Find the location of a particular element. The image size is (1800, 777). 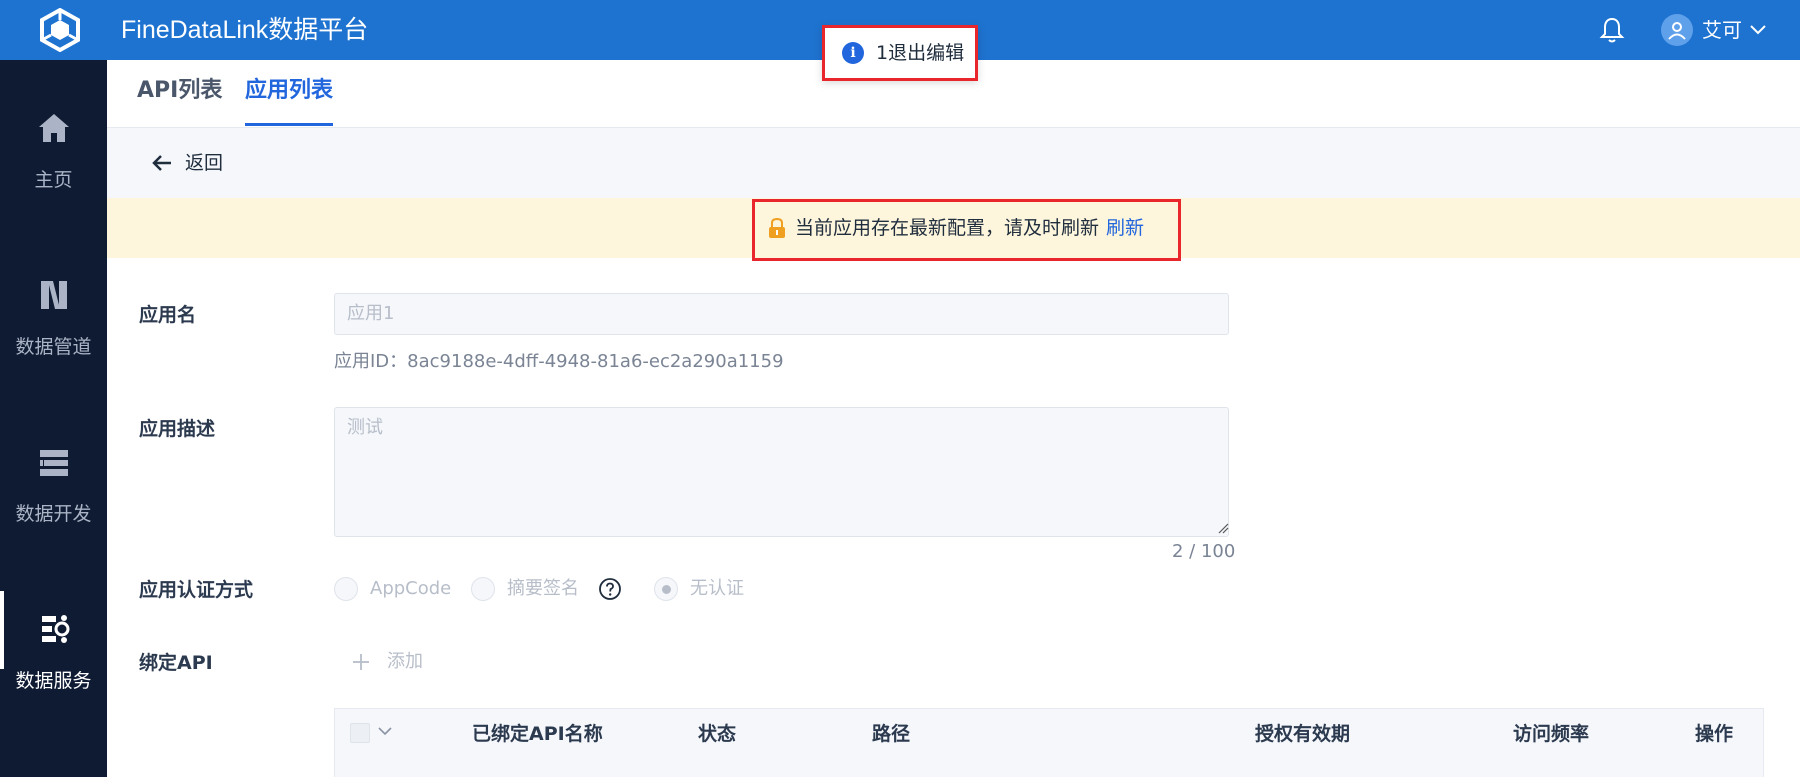

plus-icon is located at coordinates (361, 662).